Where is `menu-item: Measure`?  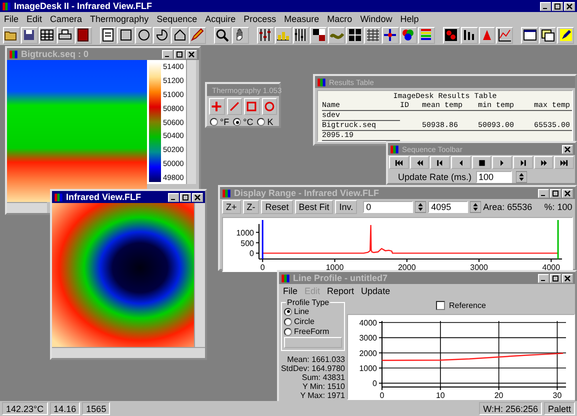
menu-item: Measure is located at coordinates (302, 19).